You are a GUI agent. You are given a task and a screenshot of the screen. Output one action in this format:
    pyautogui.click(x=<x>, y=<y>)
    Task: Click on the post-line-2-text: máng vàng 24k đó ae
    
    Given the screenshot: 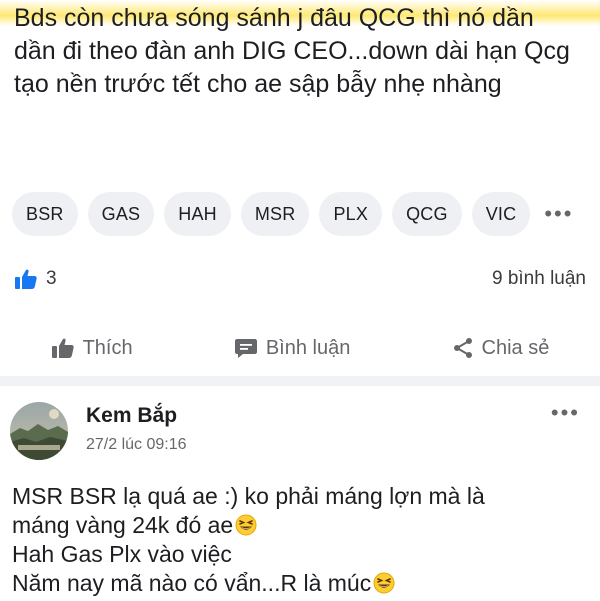 What is the action you would take?
    pyautogui.click(x=123, y=525)
    